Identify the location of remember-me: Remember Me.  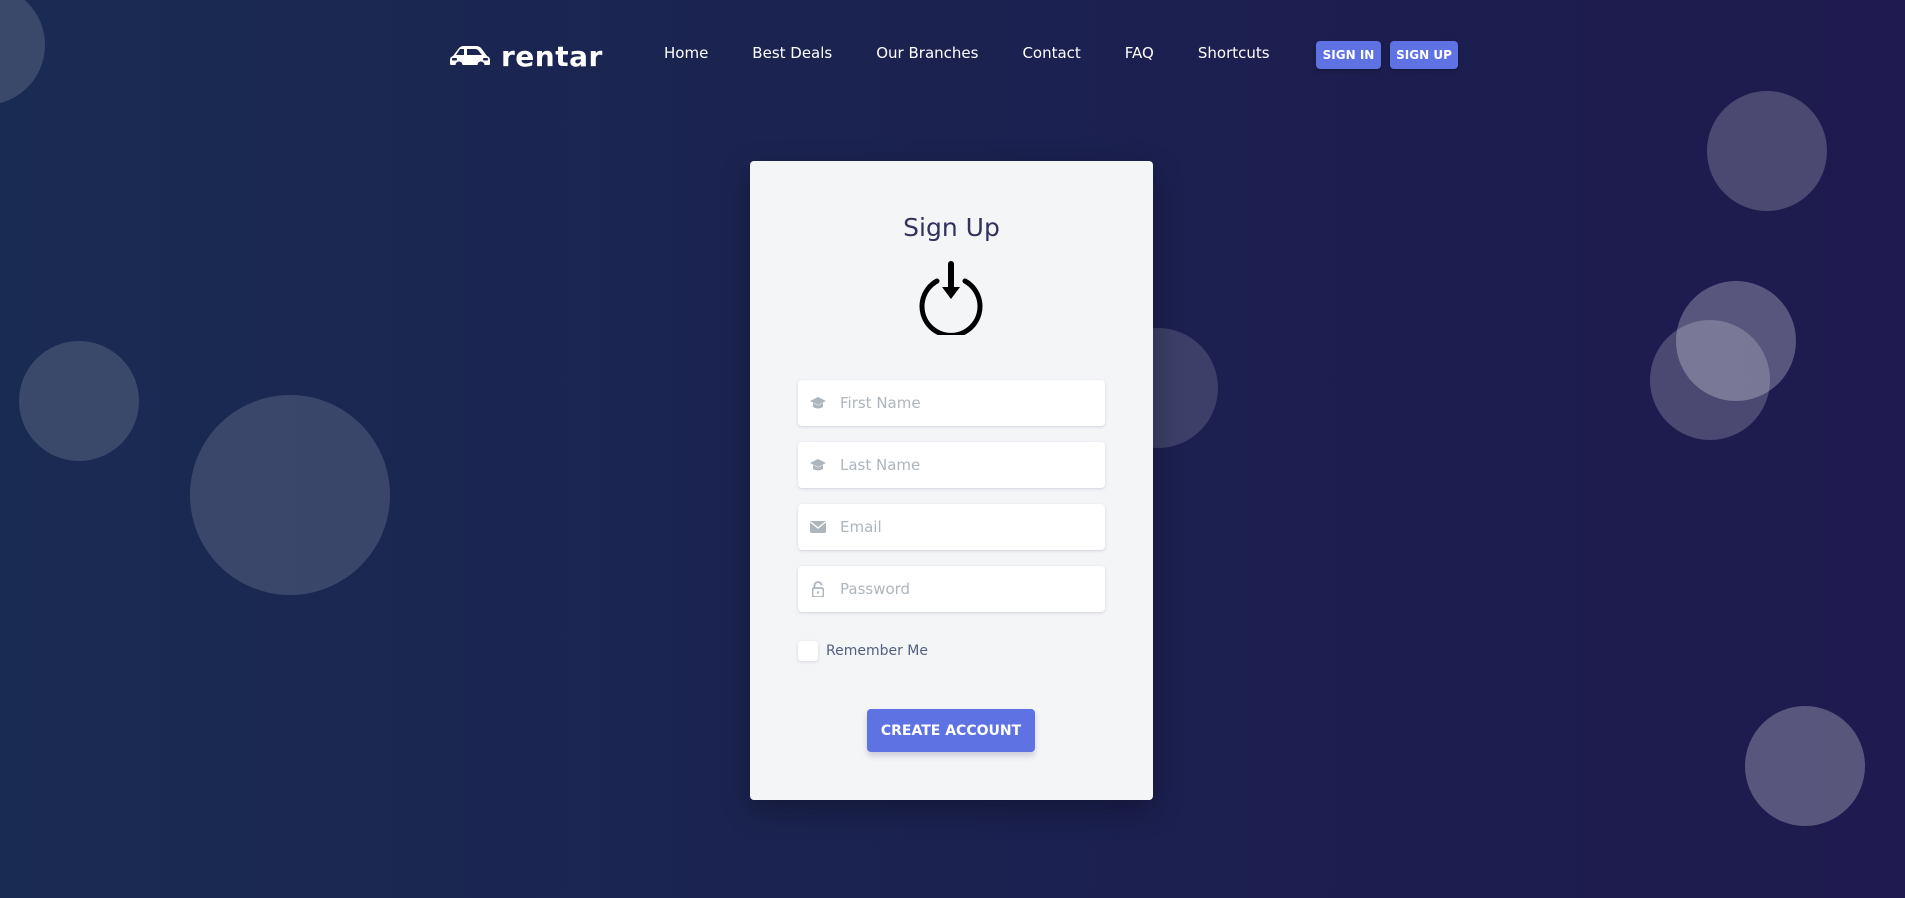
(863, 651).